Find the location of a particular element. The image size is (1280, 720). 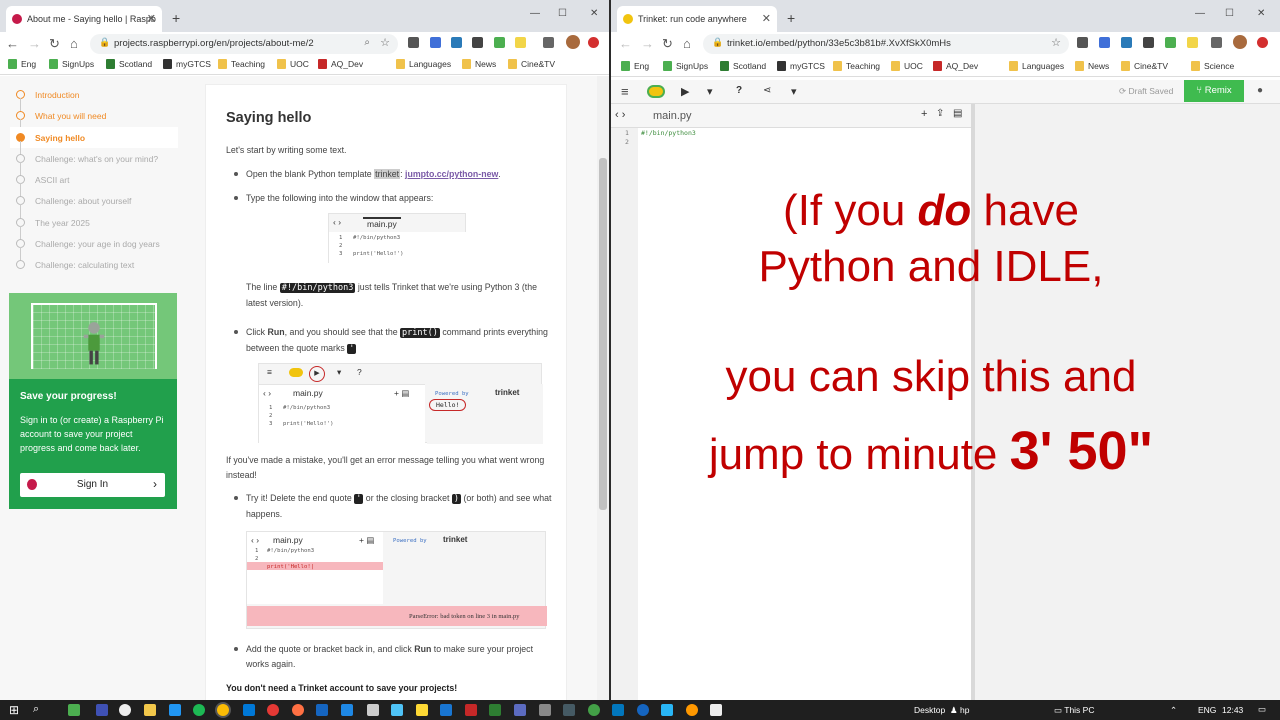

menu-icon: ≡ is located at coordinates (625, 91).